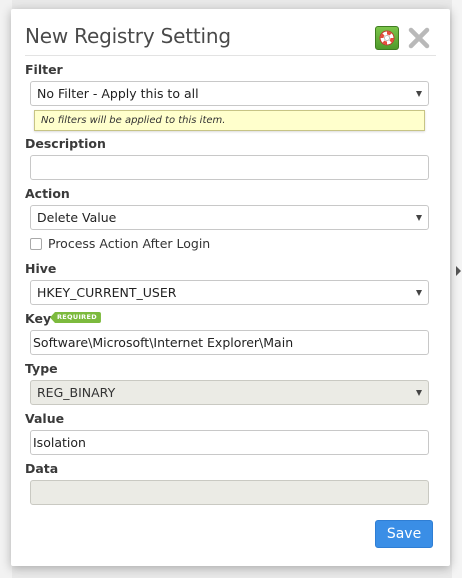 This screenshot has width=462, height=578. Describe the element at coordinates (229, 292) in the screenshot. I see `hive-select: HKEY_CURRENT_USER` at that location.